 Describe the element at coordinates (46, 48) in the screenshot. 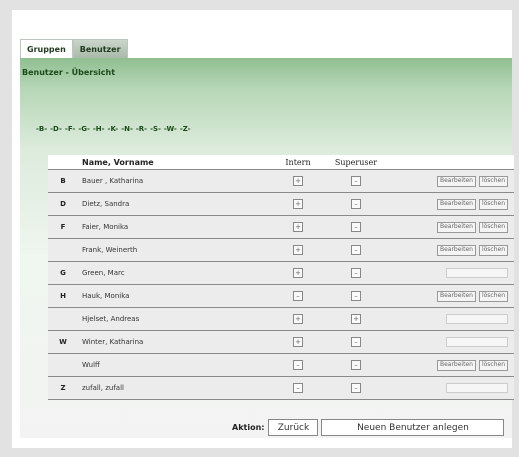

I see `tab-gruppen: Gruppen` at that location.